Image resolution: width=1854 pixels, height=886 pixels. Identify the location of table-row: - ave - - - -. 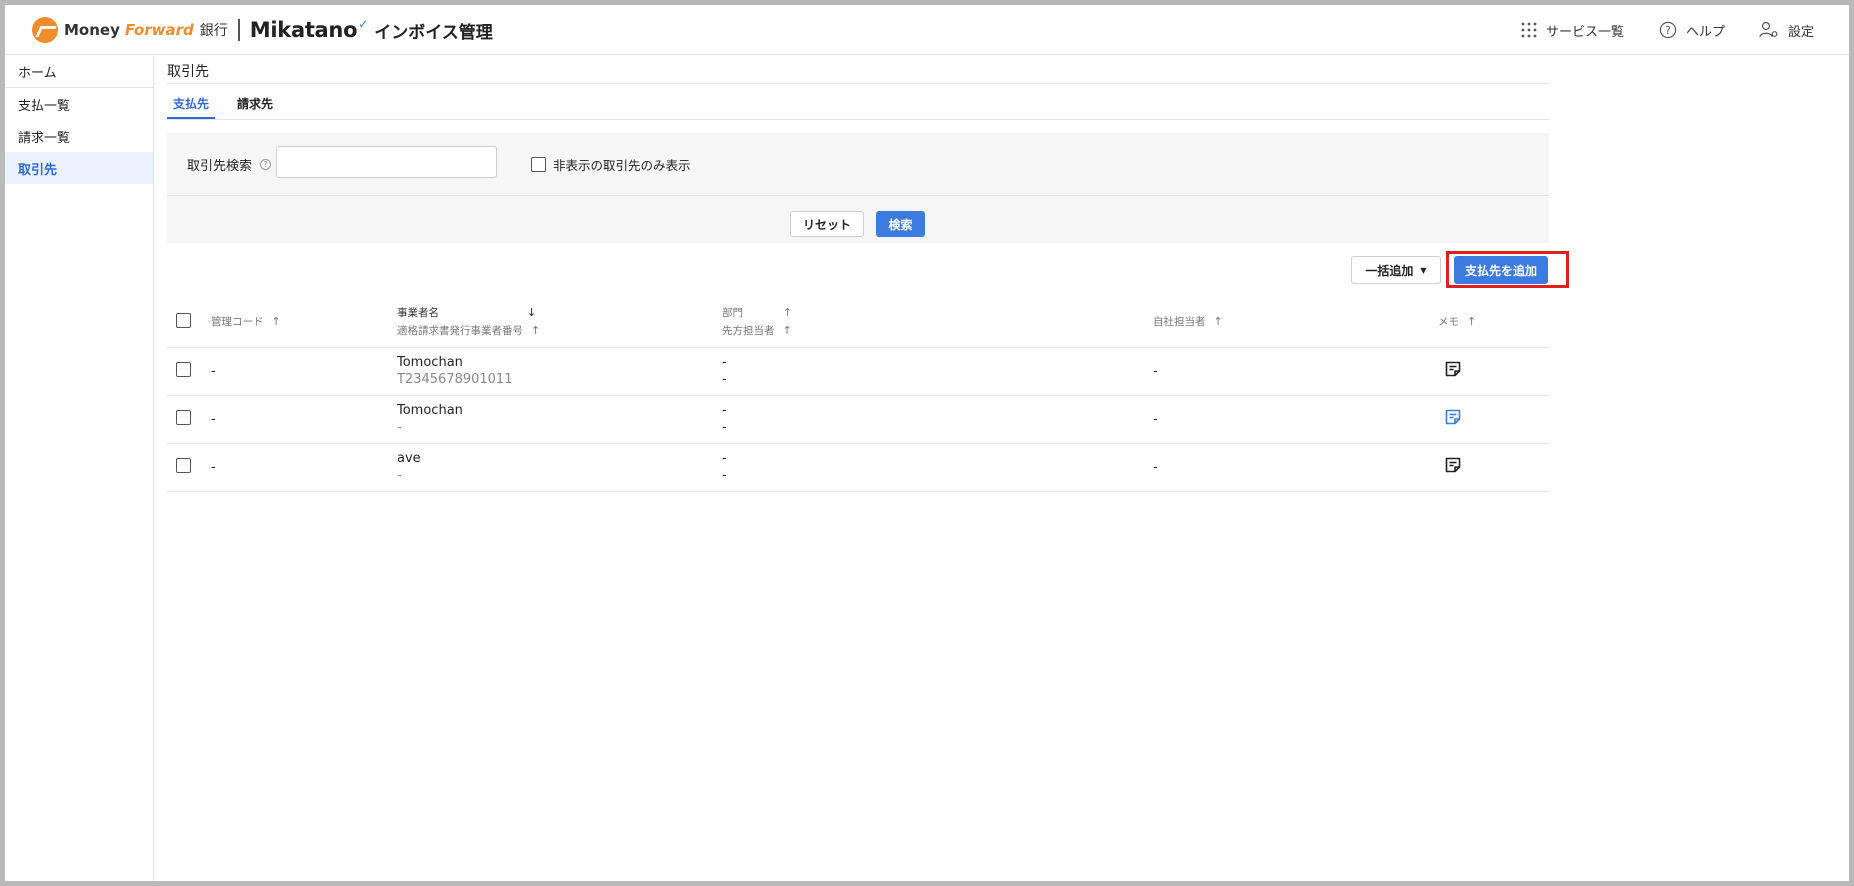
(858, 467).